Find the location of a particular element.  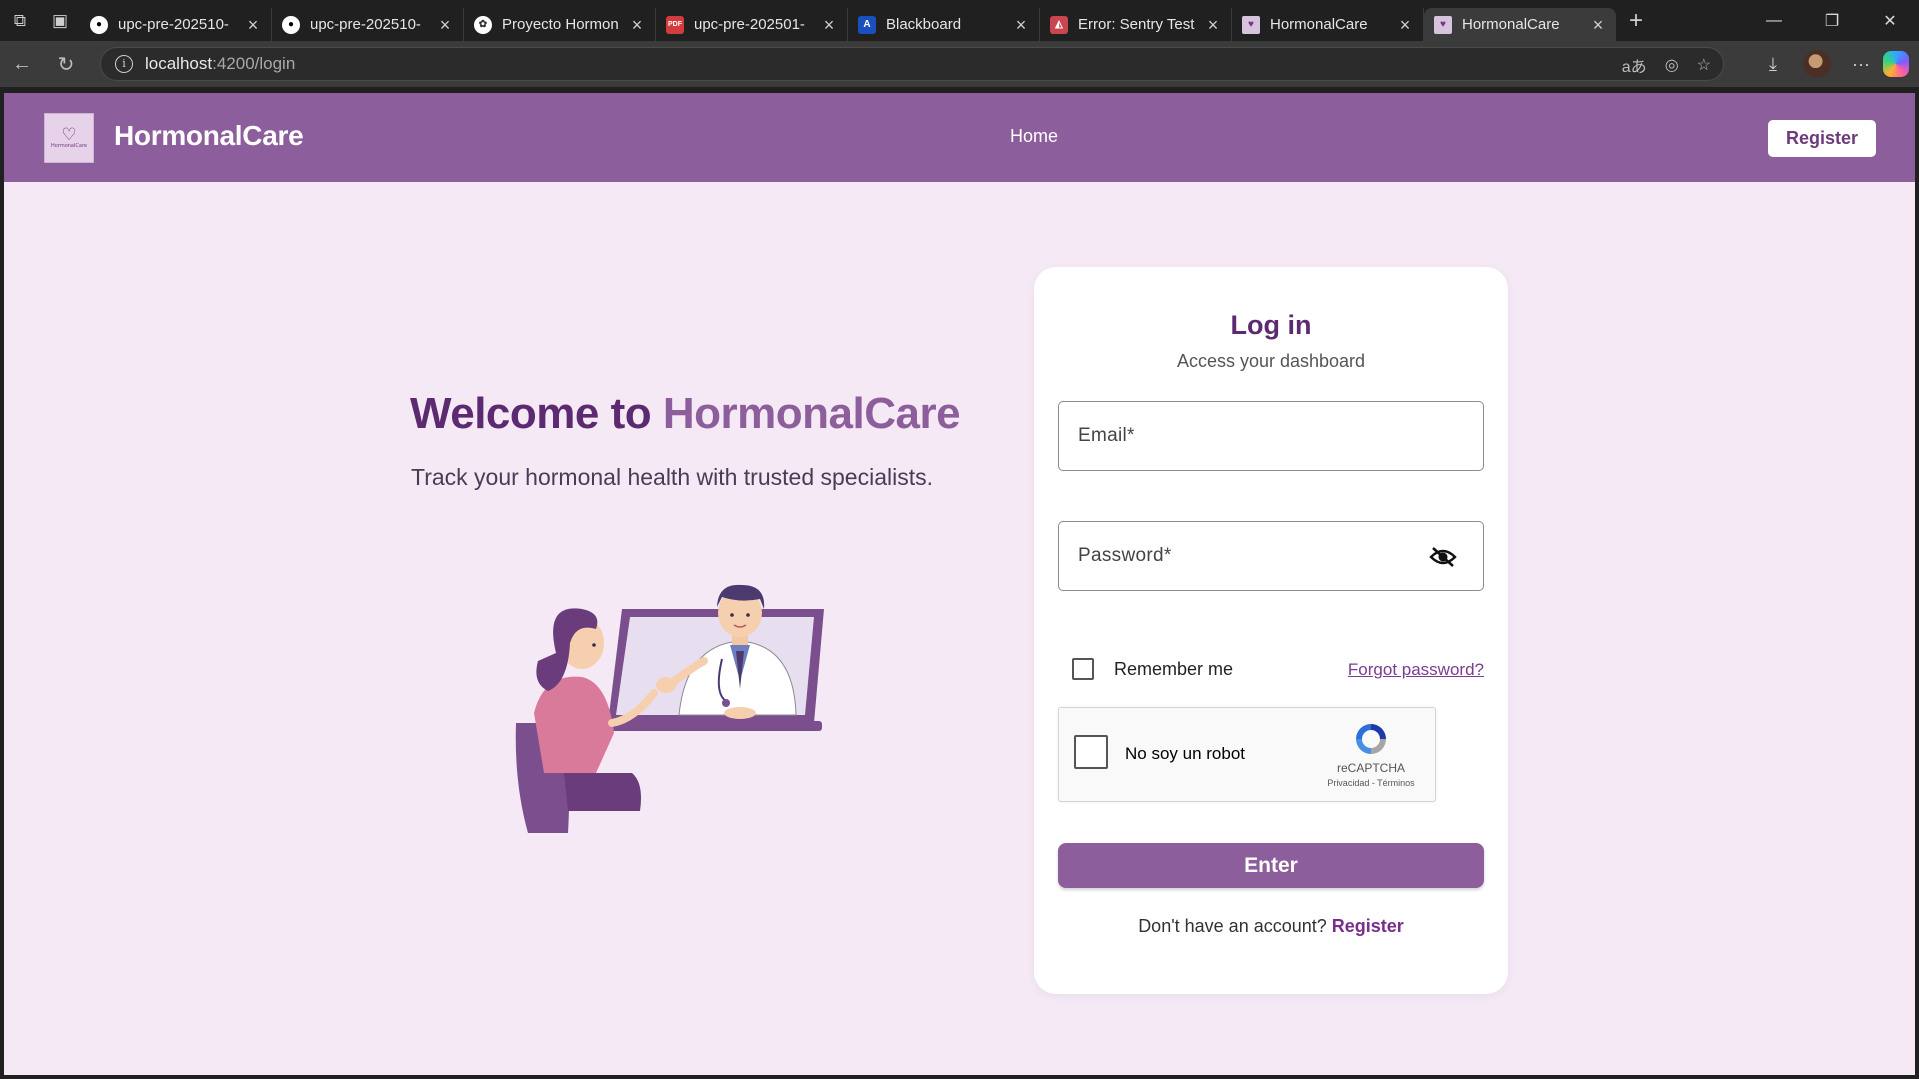

hero-title: Welcome to HormonalCare is located at coordinates (685, 414).